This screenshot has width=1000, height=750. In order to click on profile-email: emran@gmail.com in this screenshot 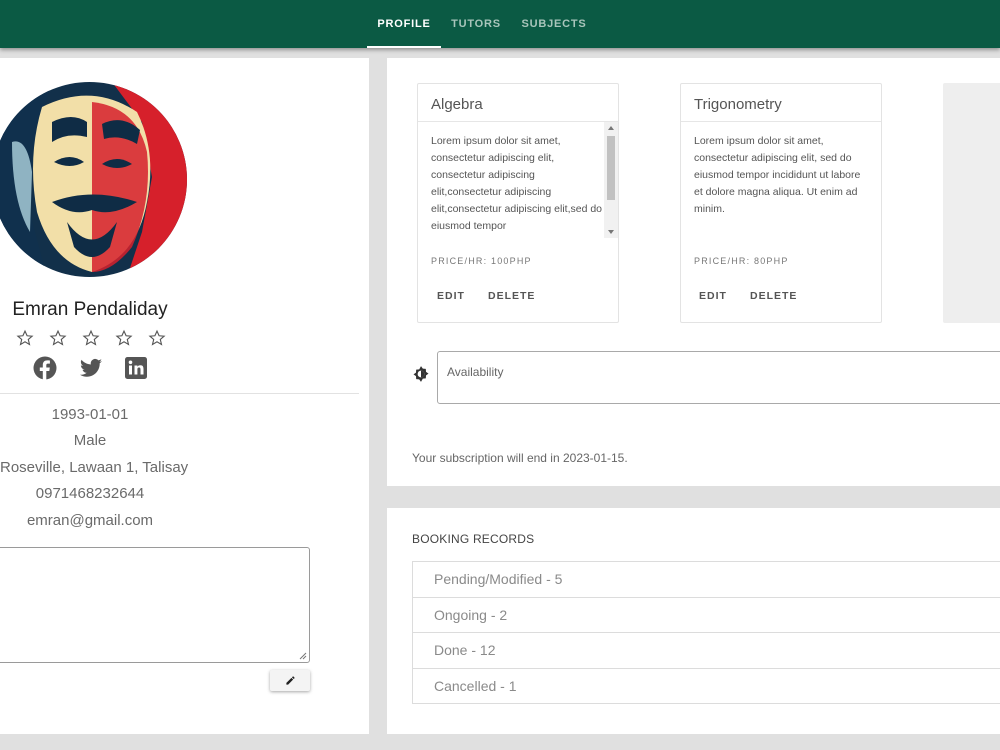, I will do `click(90, 520)`.